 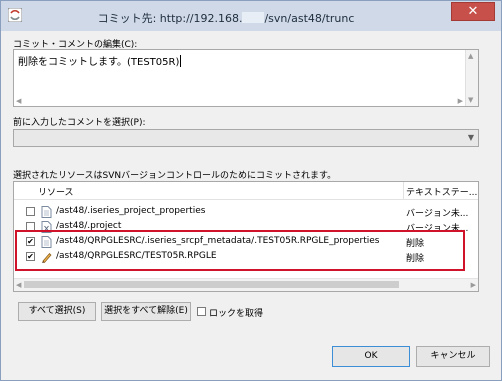 What do you see at coordinates (453, 356) in the screenshot?
I see `cancel-button: キャンセル` at bounding box center [453, 356].